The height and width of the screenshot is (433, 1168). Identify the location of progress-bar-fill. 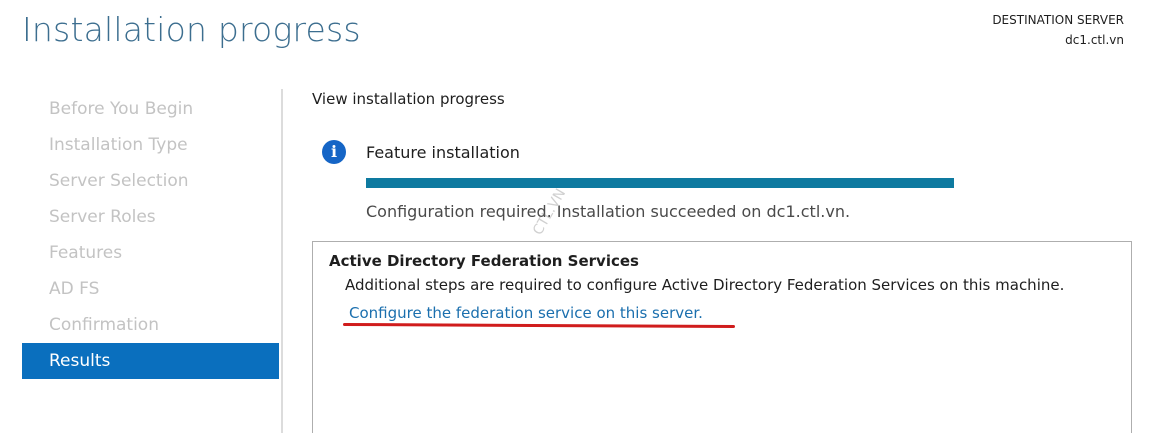
(660, 183).